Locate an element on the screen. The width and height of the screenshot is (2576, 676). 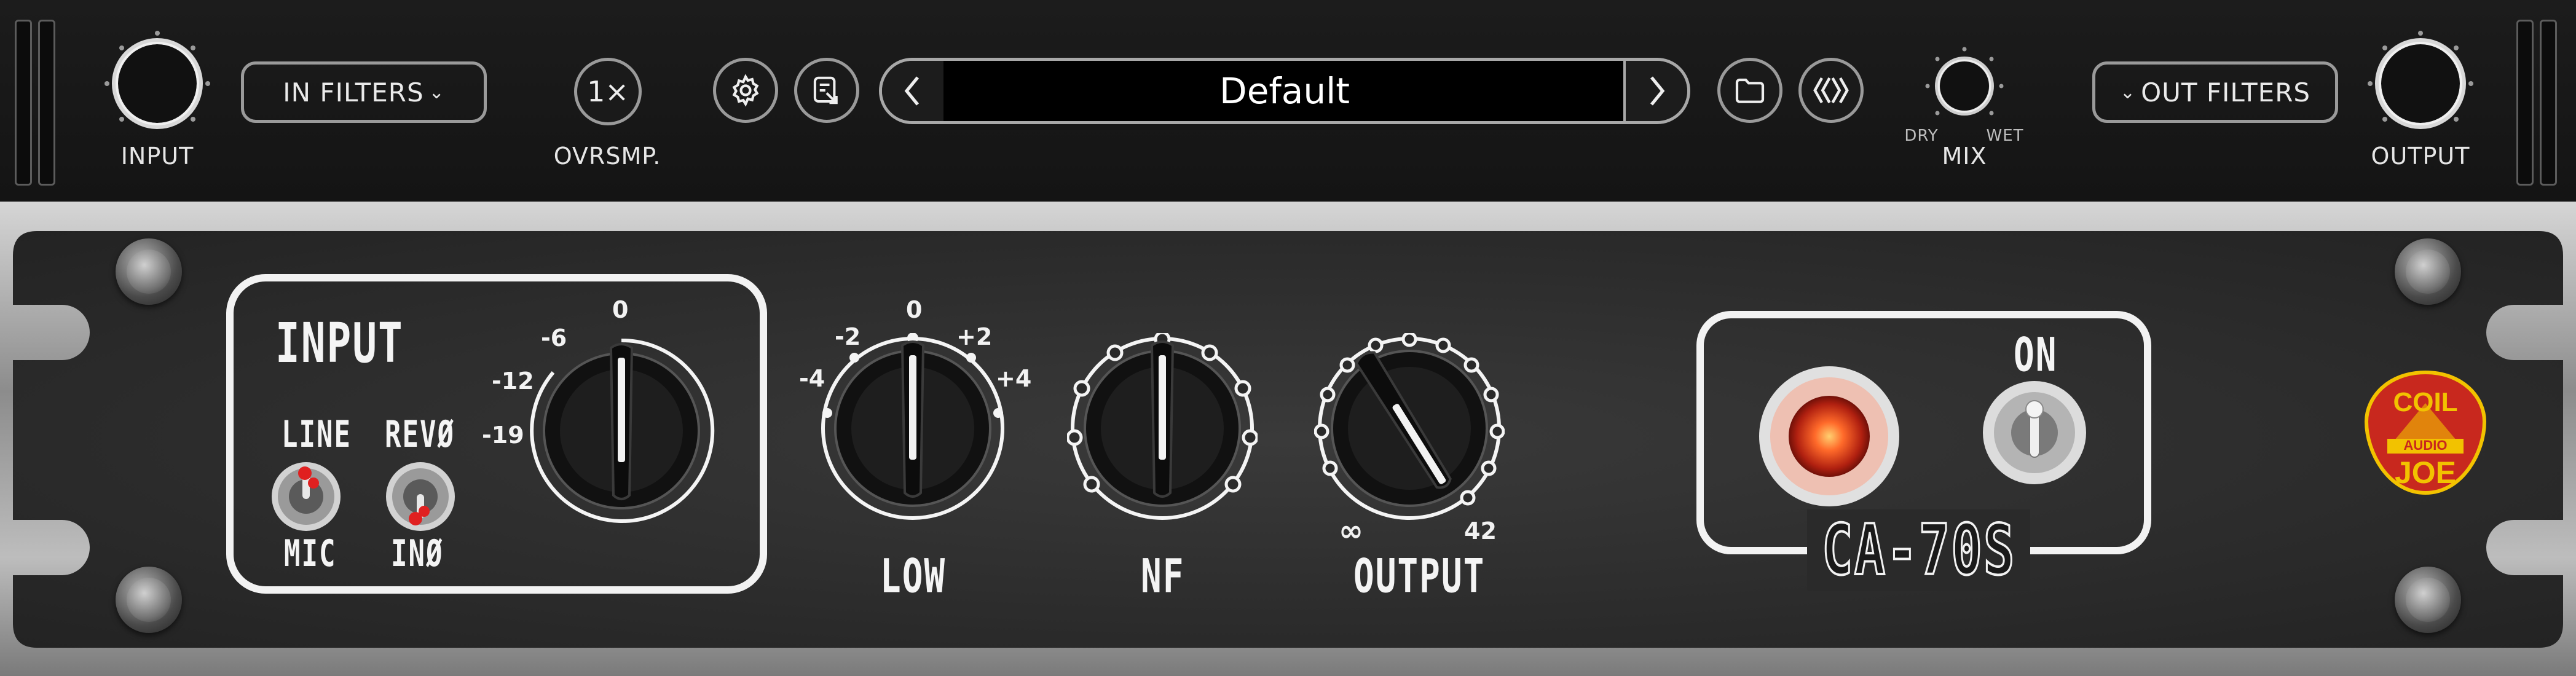
rack-screw-bottom-left is located at coordinates (149, 600).